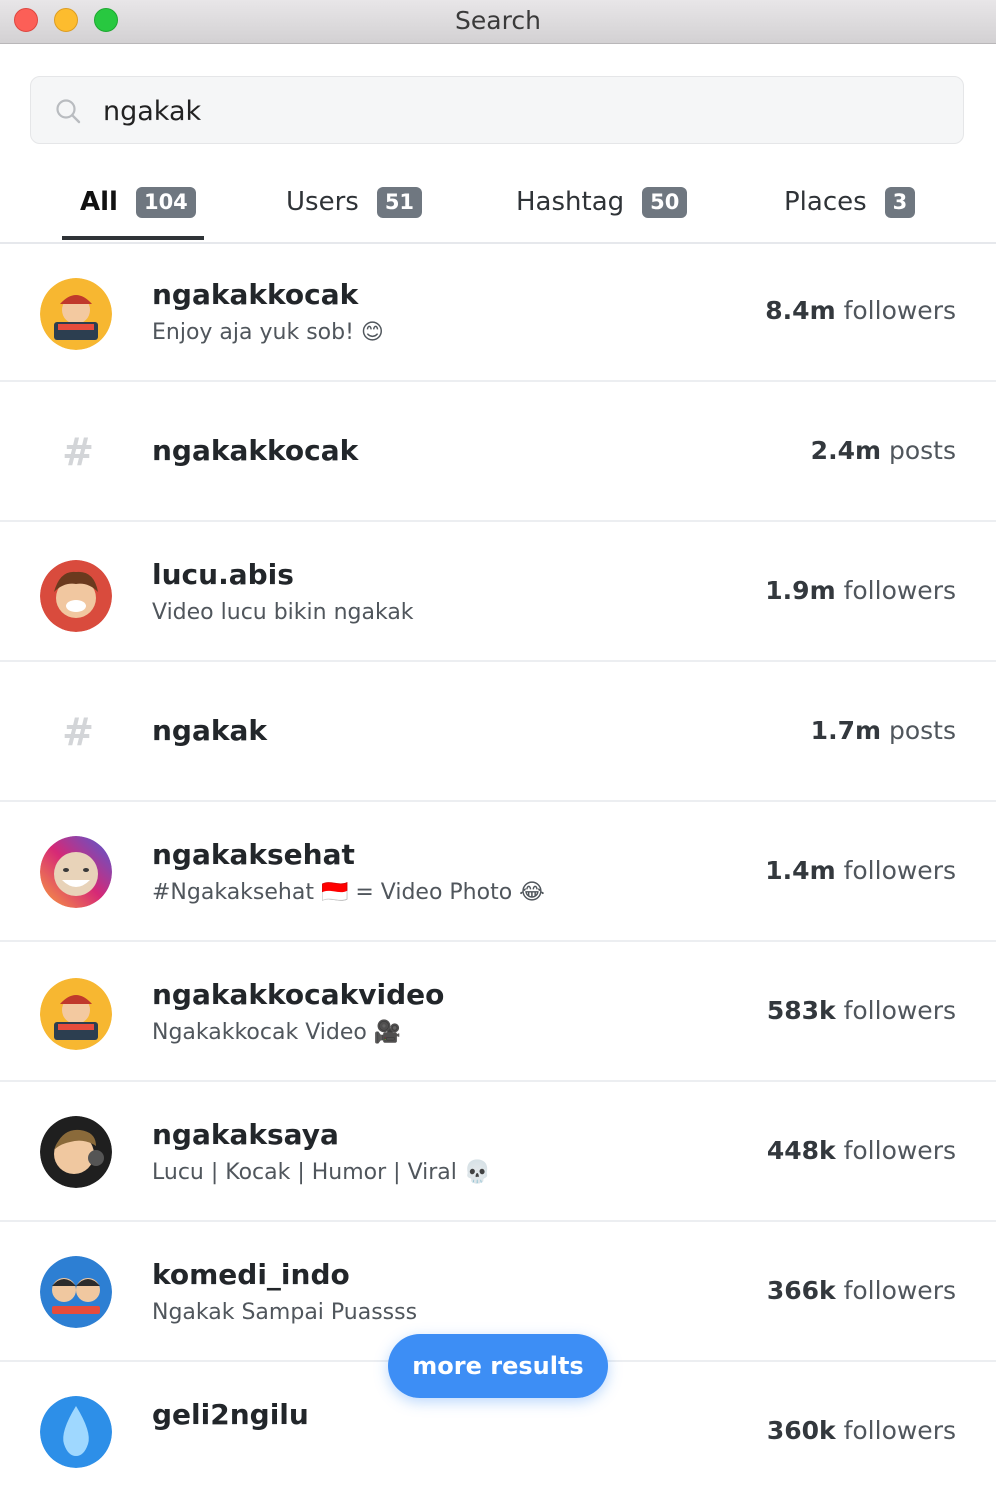 This screenshot has width=996, height=1502. I want to click on tab-count-badge: 104, so click(165, 202).